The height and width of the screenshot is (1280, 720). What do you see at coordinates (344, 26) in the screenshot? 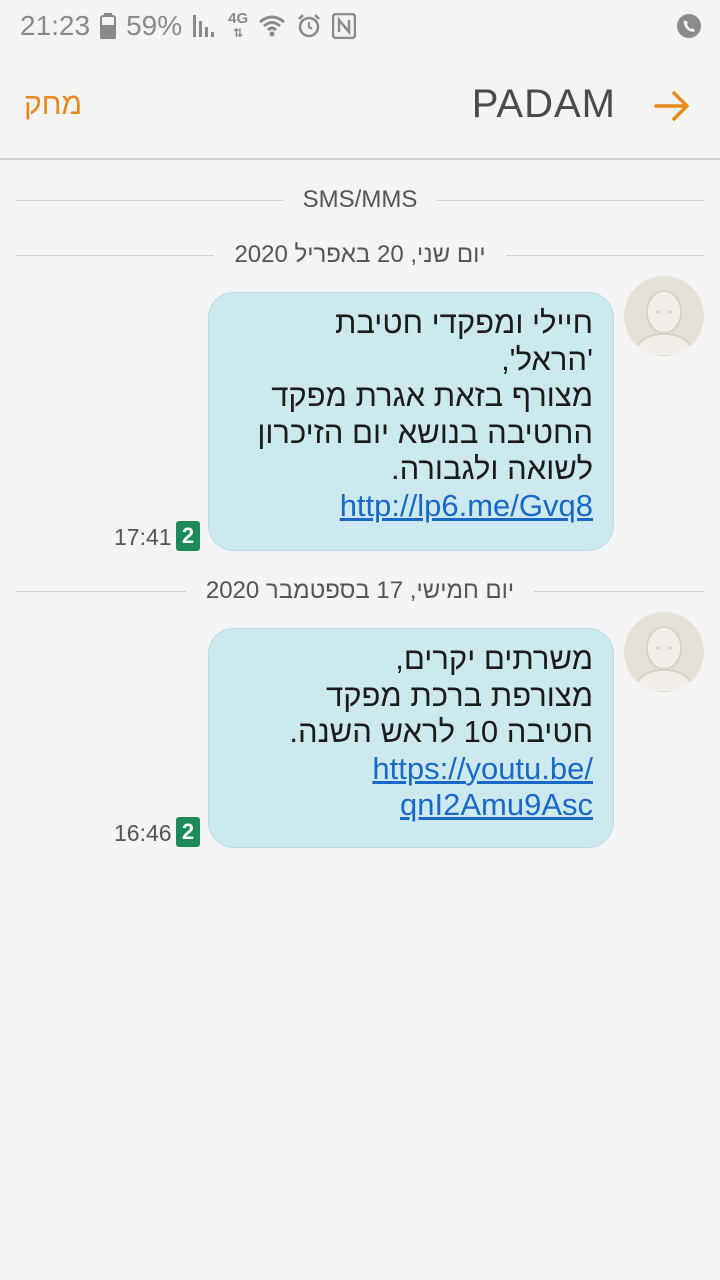
I see `nfc-icon` at bounding box center [344, 26].